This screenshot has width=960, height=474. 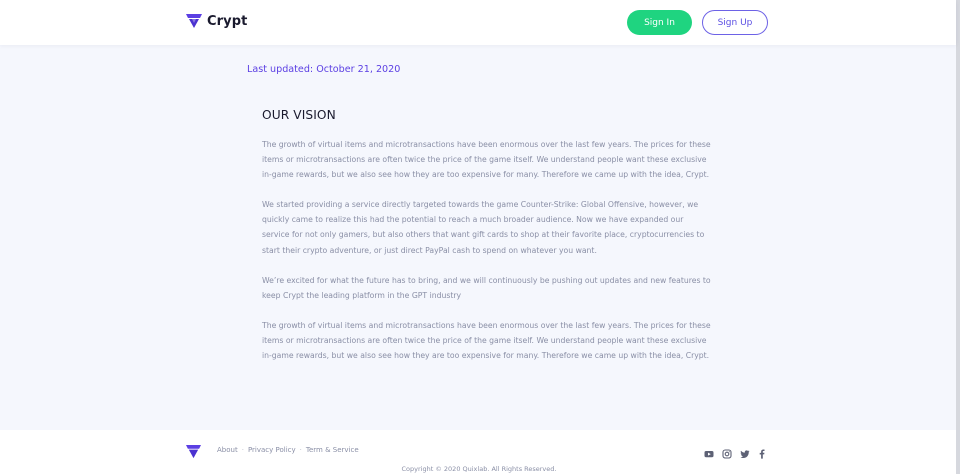 What do you see at coordinates (324, 69) in the screenshot?
I see `last-updated-text: Last updated: October 21, 2020` at bounding box center [324, 69].